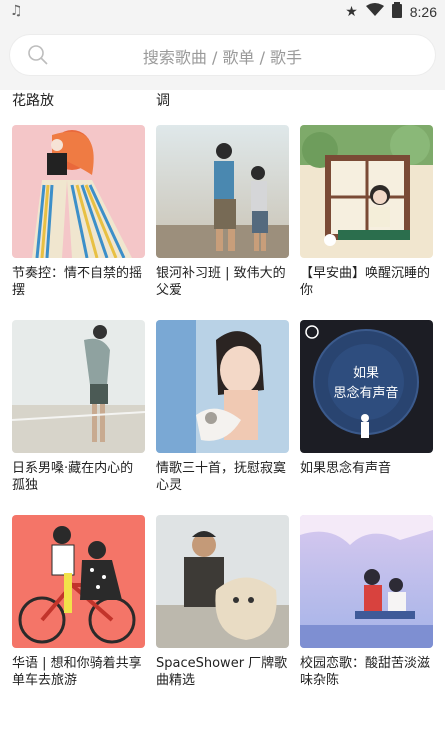 This screenshot has height=742, width=445. Describe the element at coordinates (33, 101) in the screenshot. I see `partial-title-1: 花路放` at that location.